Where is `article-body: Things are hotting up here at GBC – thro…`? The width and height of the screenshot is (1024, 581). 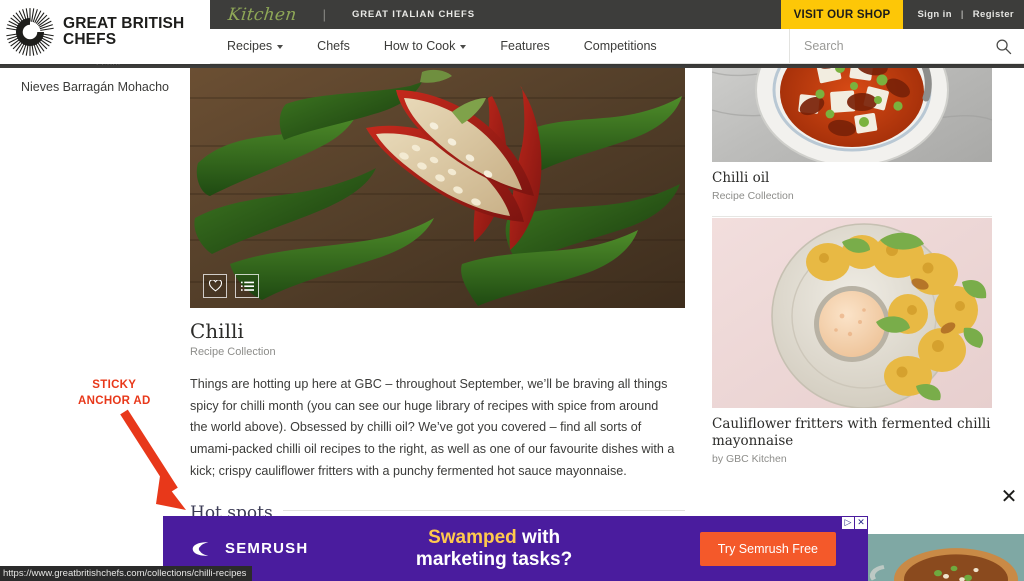 article-body: Things are hotting up here at GBC – thro… is located at coordinates (432, 427).